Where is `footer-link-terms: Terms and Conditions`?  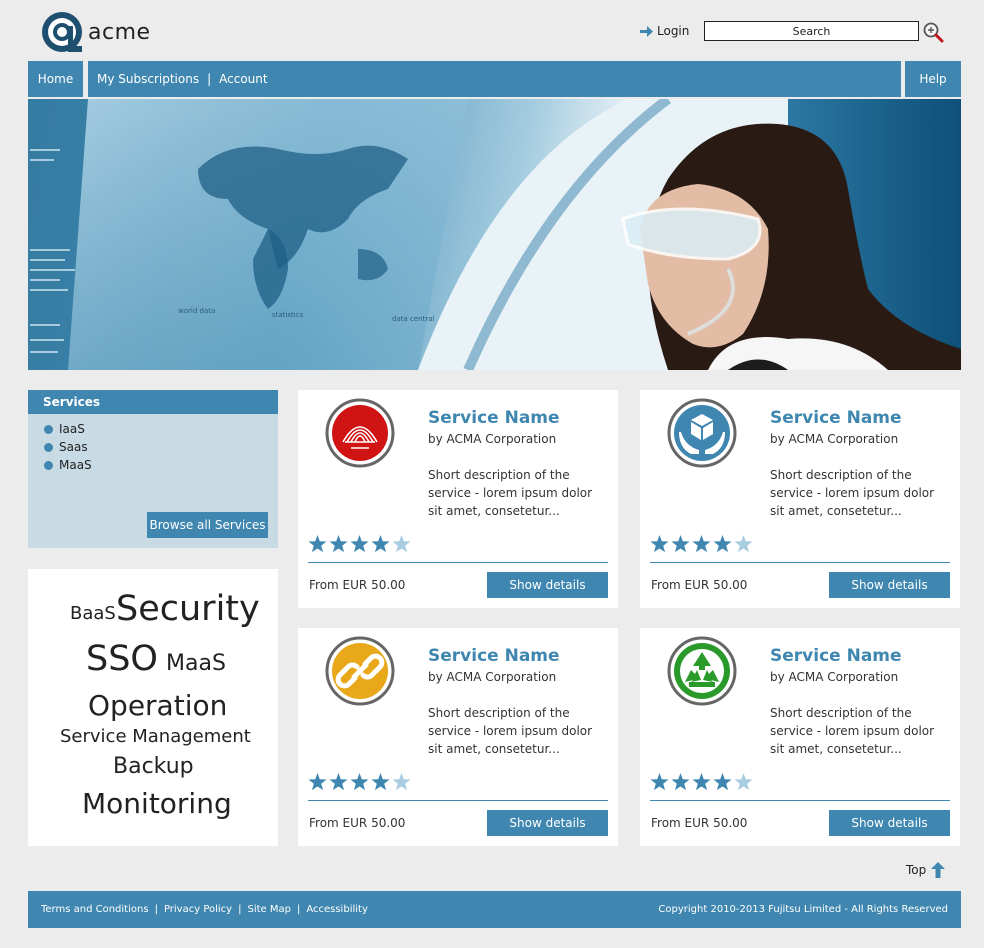 footer-link-terms: Terms and Conditions is located at coordinates (95, 909).